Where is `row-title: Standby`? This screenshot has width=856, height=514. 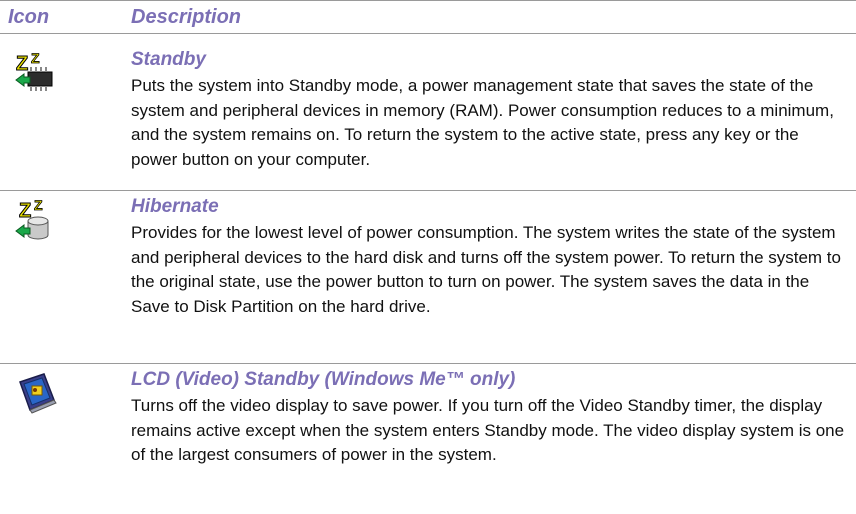 row-title: Standby is located at coordinates (168, 59).